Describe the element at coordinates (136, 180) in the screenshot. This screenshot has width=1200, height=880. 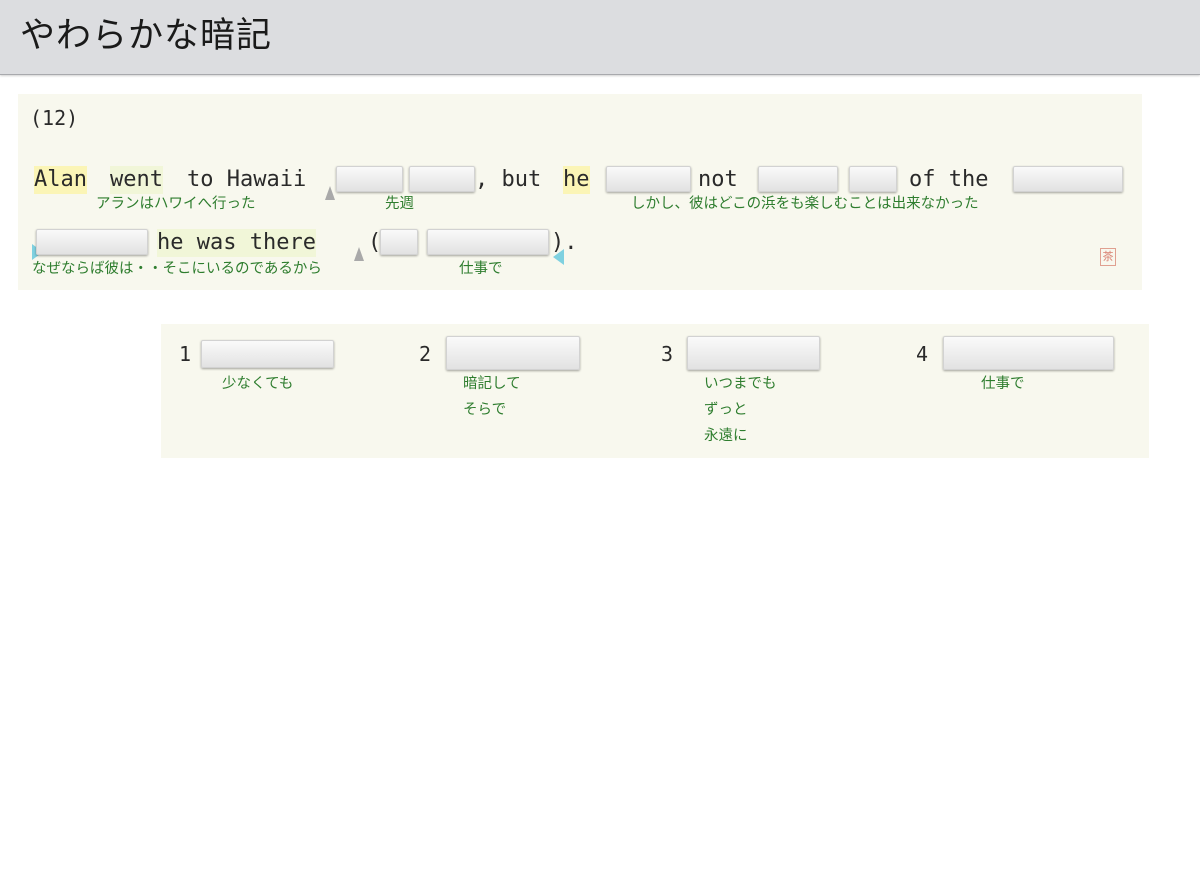
I see `word-went: went` at that location.